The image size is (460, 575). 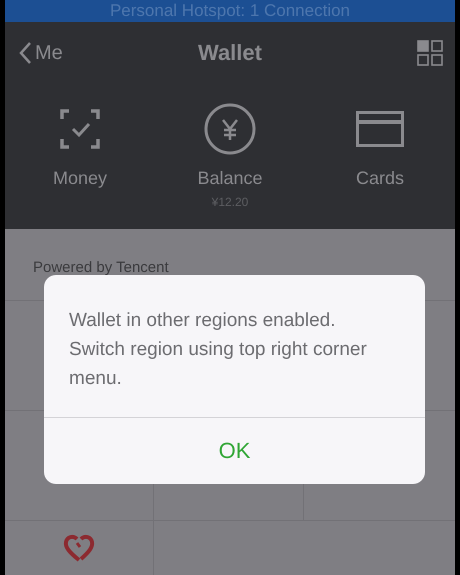 What do you see at coordinates (80, 178) in the screenshot?
I see `wallet-shortcut: Money` at bounding box center [80, 178].